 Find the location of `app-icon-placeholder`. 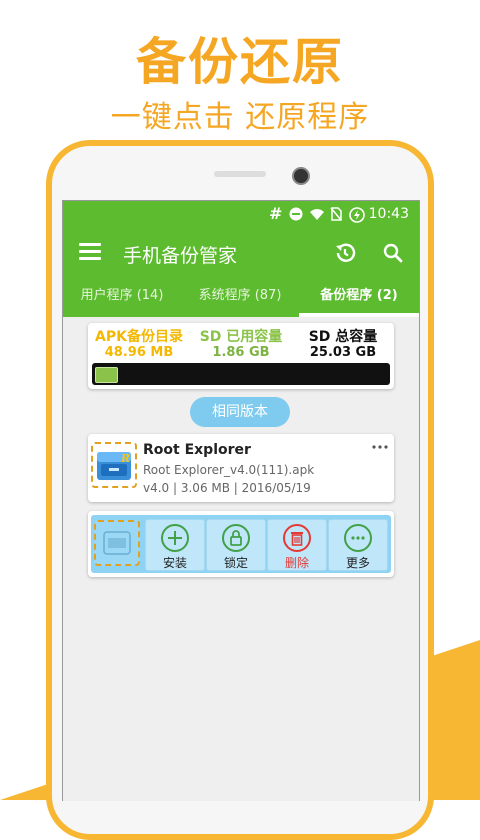

app-icon-placeholder is located at coordinates (117, 543).